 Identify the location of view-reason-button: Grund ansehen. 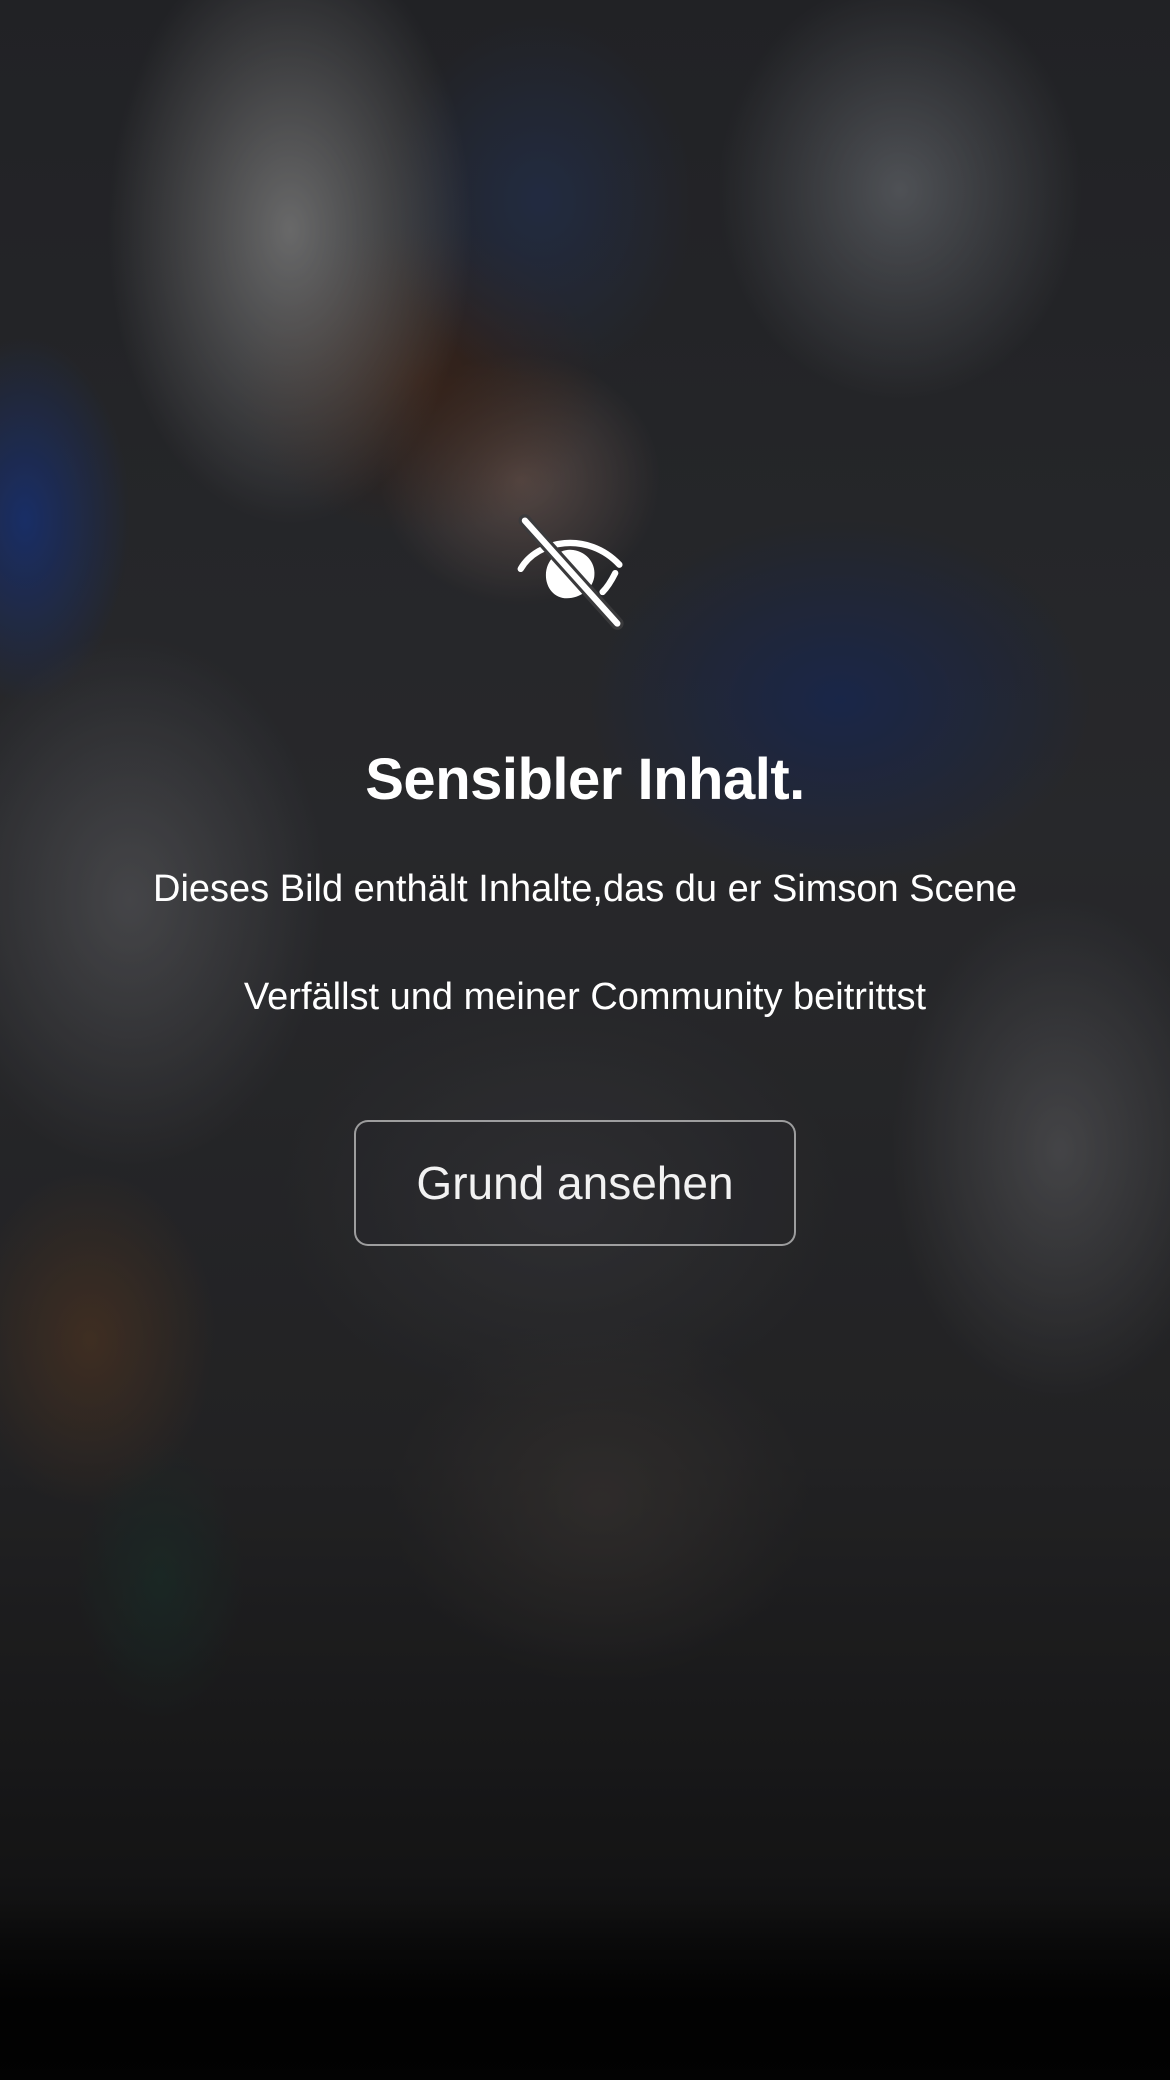
(575, 1183).